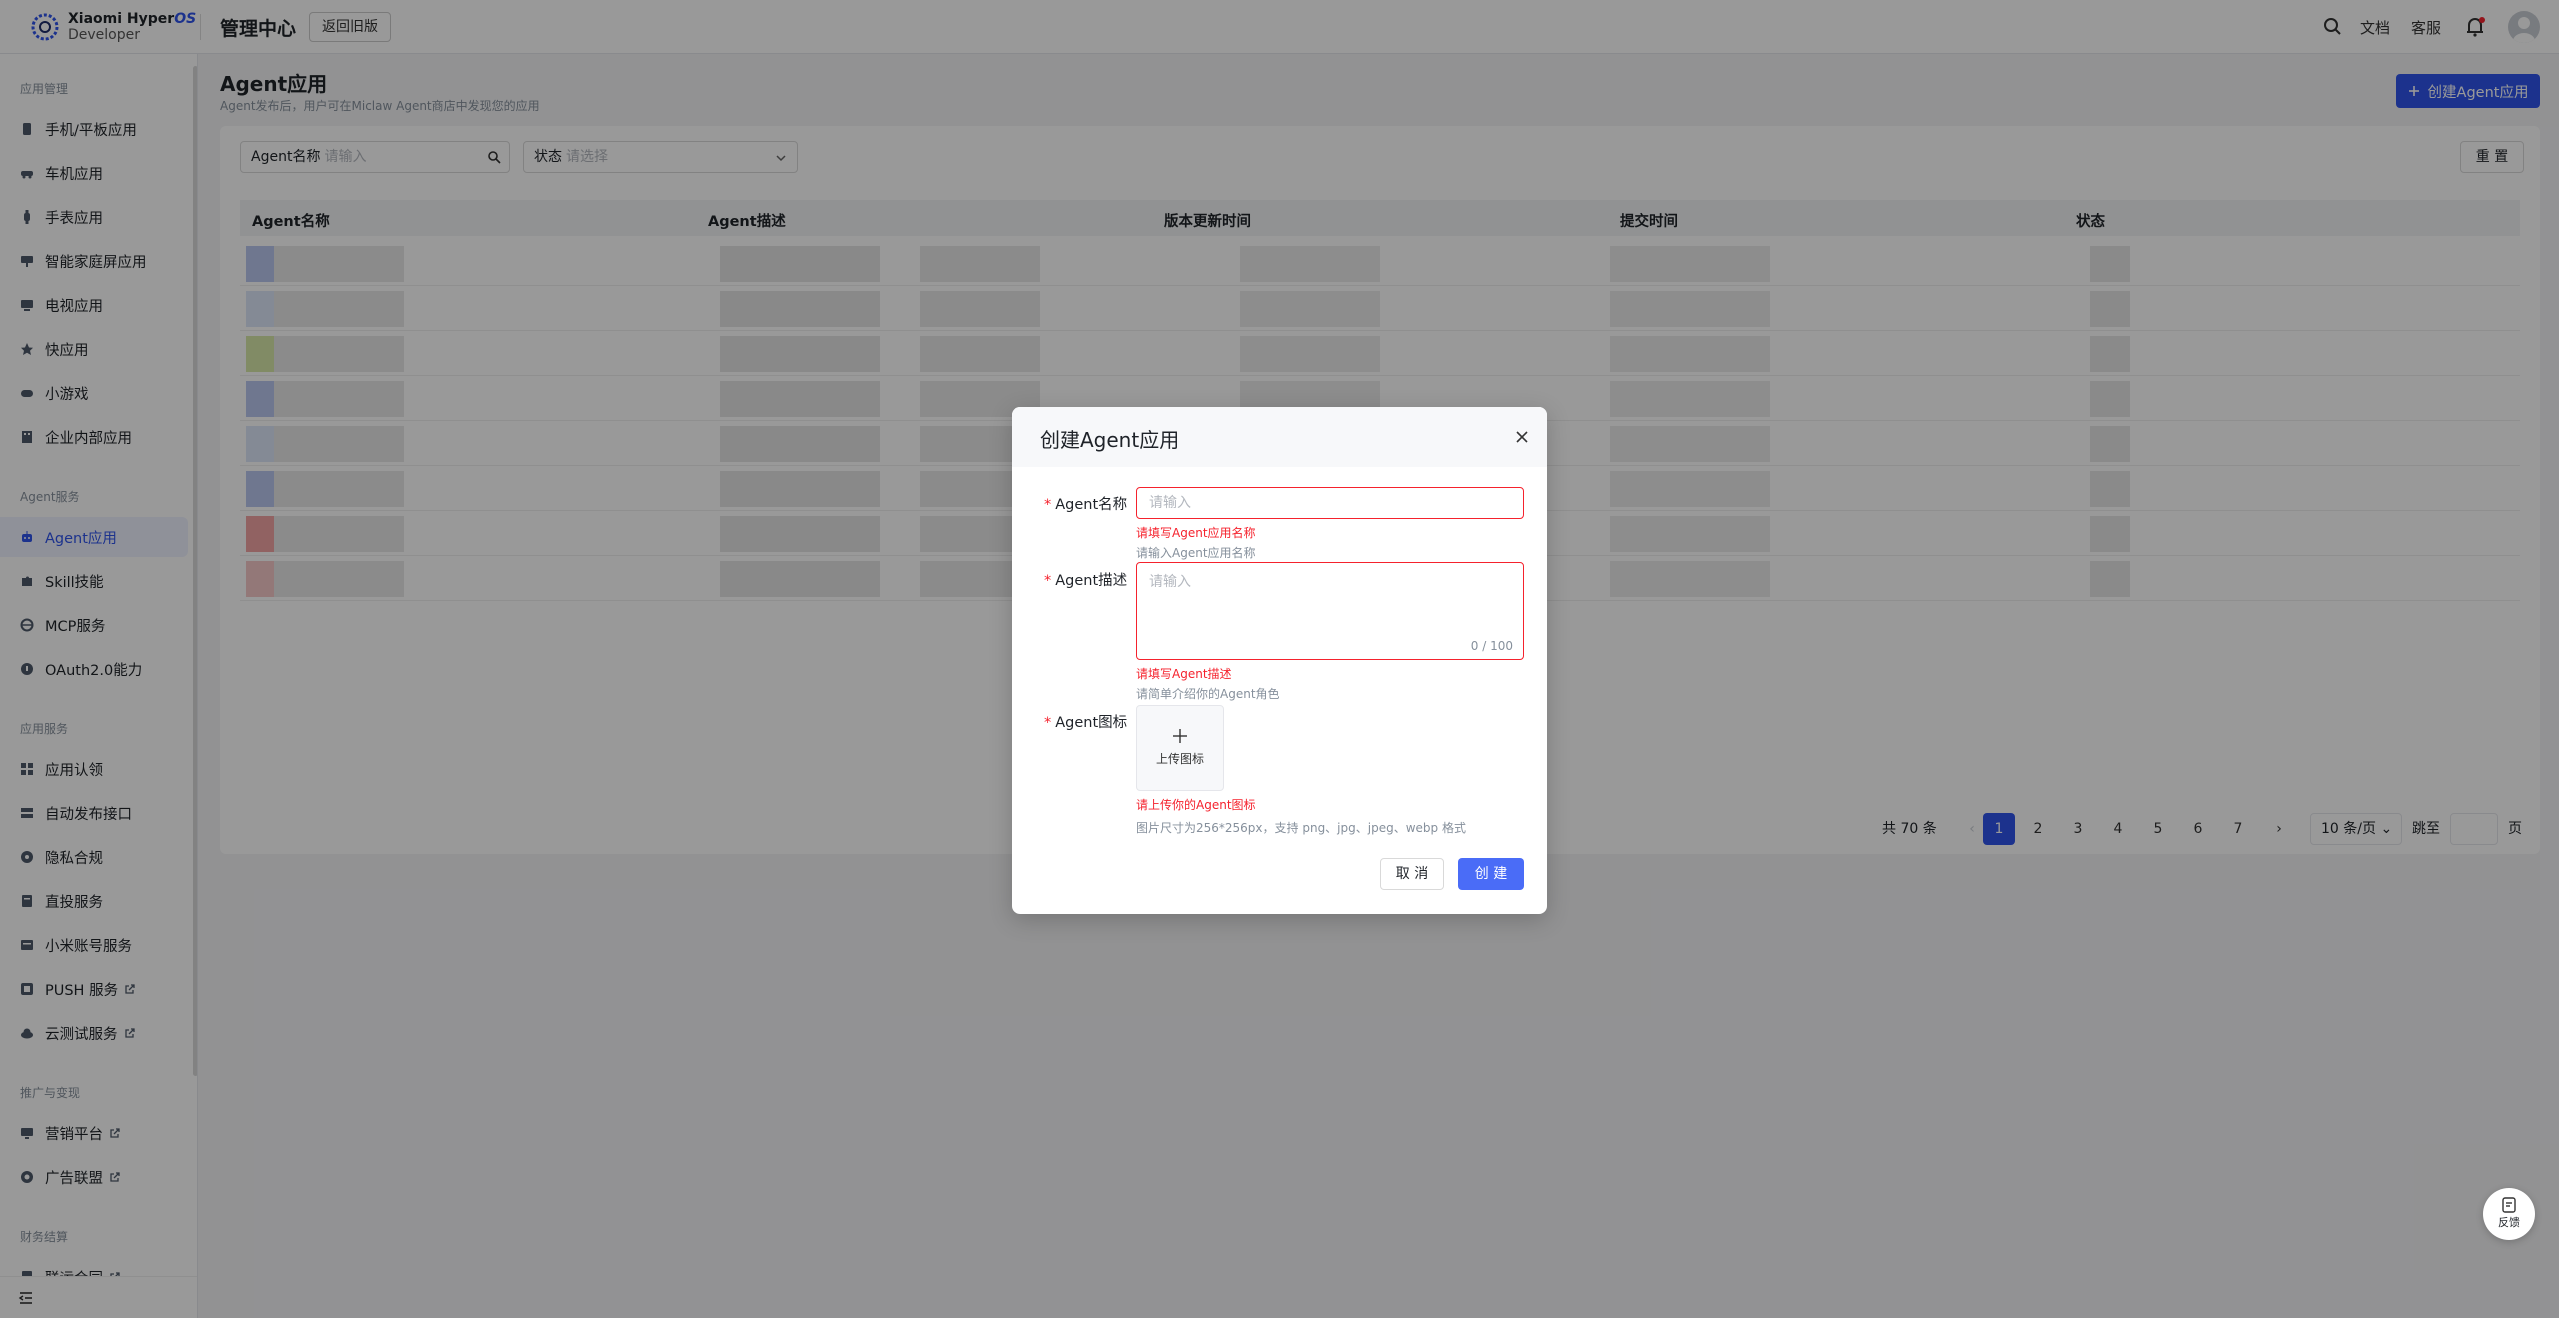  Describe the element at coordinates (2509, 1222) in the screenshot. I see `feedback-label: 反馈` at that location.